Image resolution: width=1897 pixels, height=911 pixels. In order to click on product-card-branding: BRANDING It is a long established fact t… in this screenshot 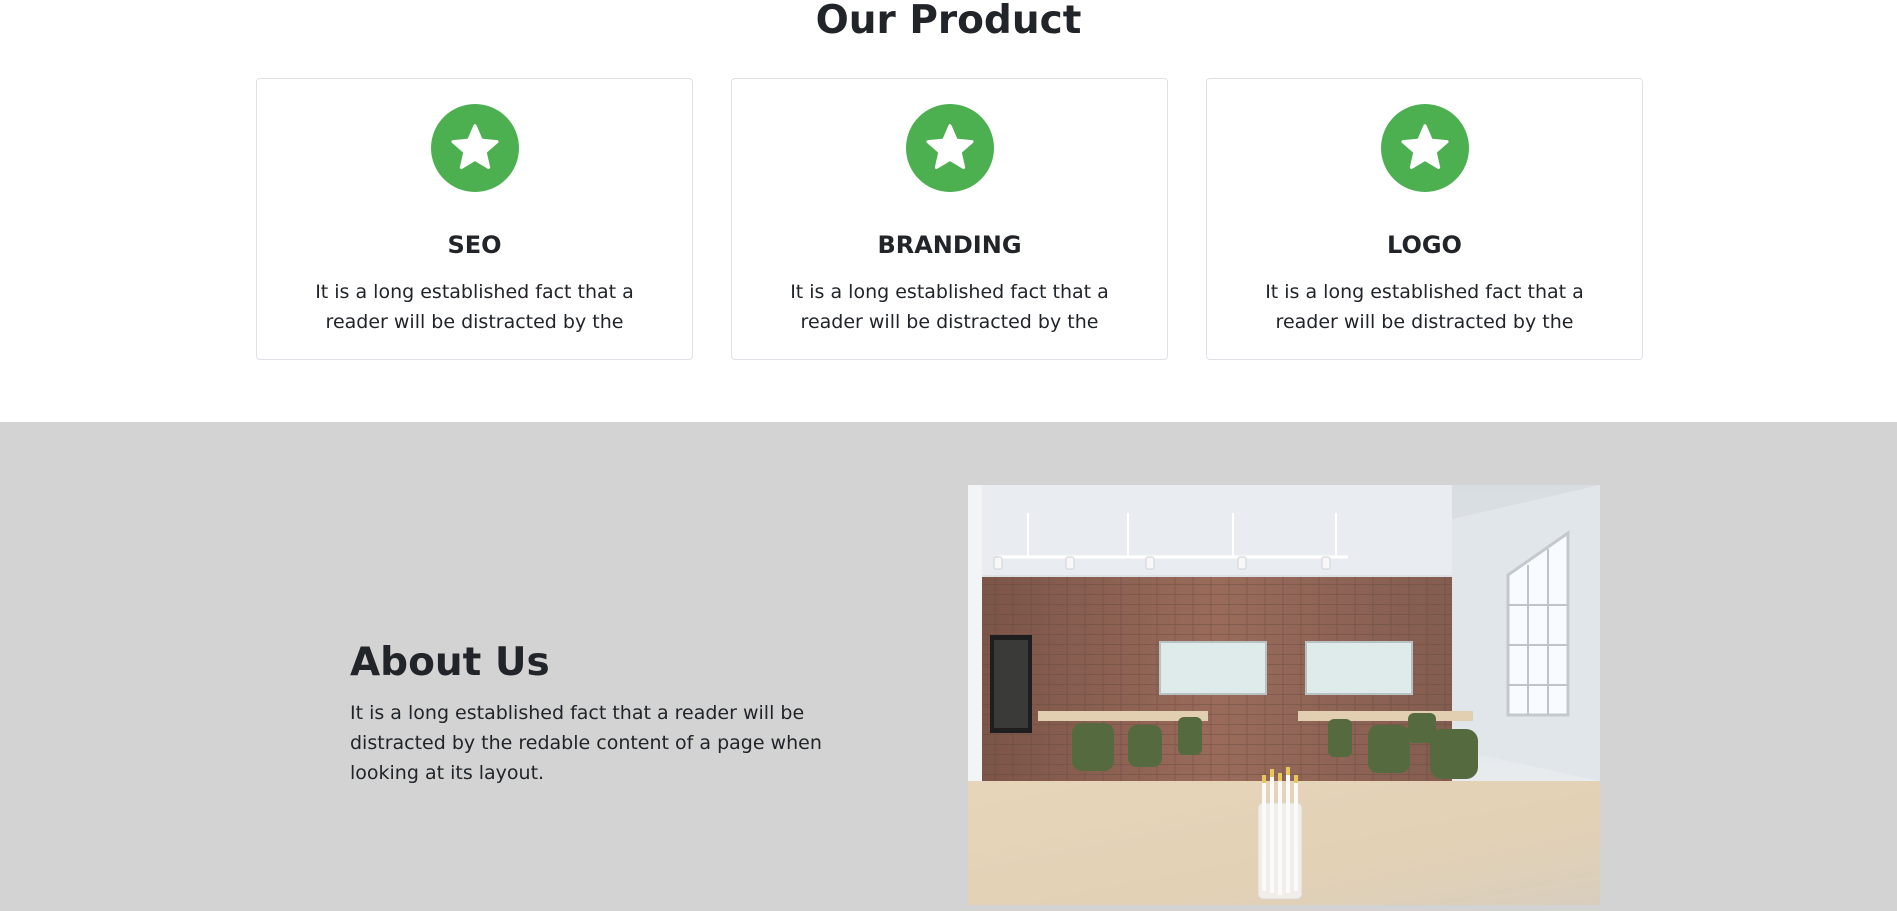, I will do `click(949, 219)`.